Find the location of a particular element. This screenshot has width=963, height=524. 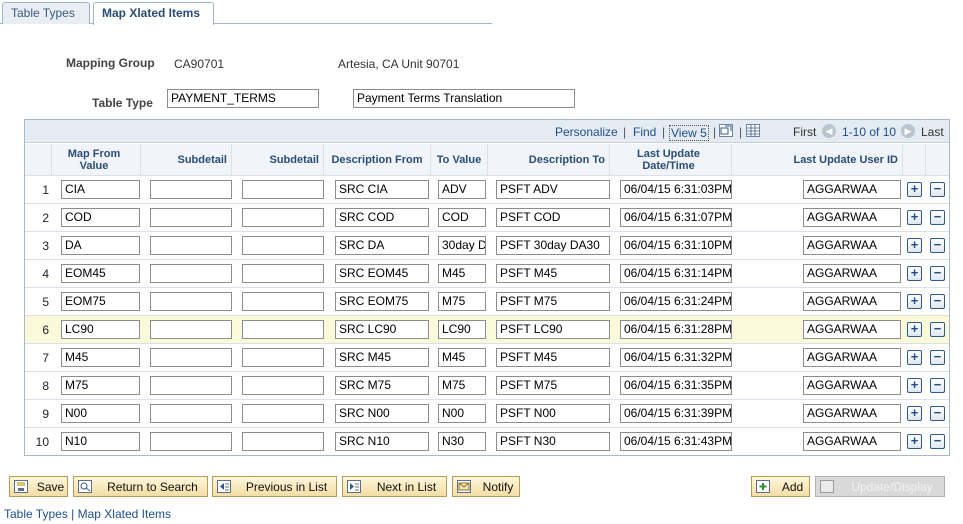

return-to-search-button: Return to Search is located at coordinates (140, 486).